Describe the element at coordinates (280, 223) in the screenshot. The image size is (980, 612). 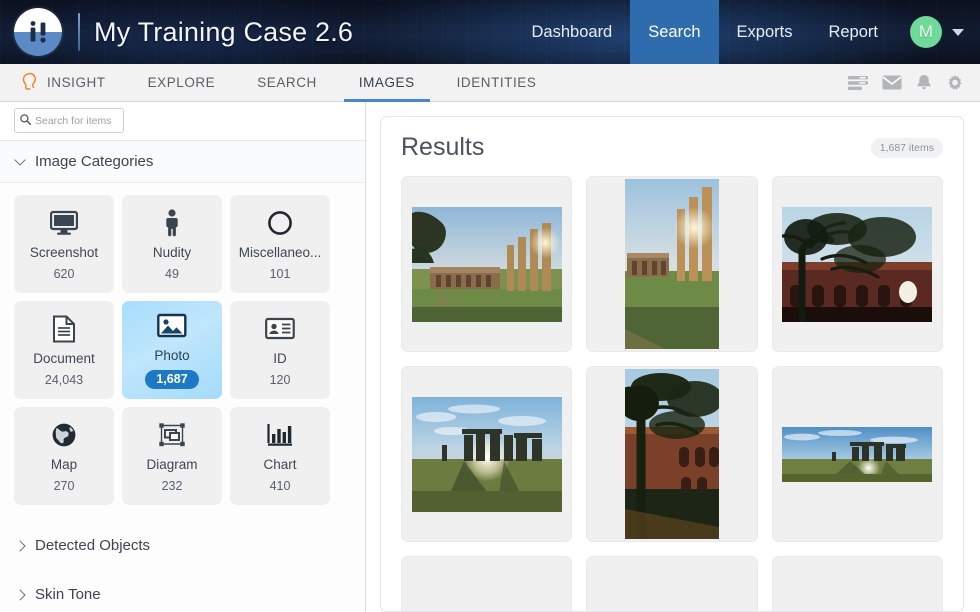
I see `circle-icon` at that location.